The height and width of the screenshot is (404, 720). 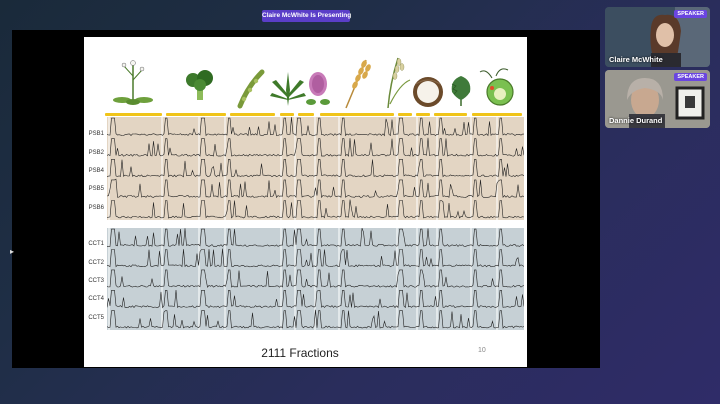 What do you see at coordinates (482, 350) in the screenshot?
I see `slide-page-number: 10` at bounding box center [482, 350].